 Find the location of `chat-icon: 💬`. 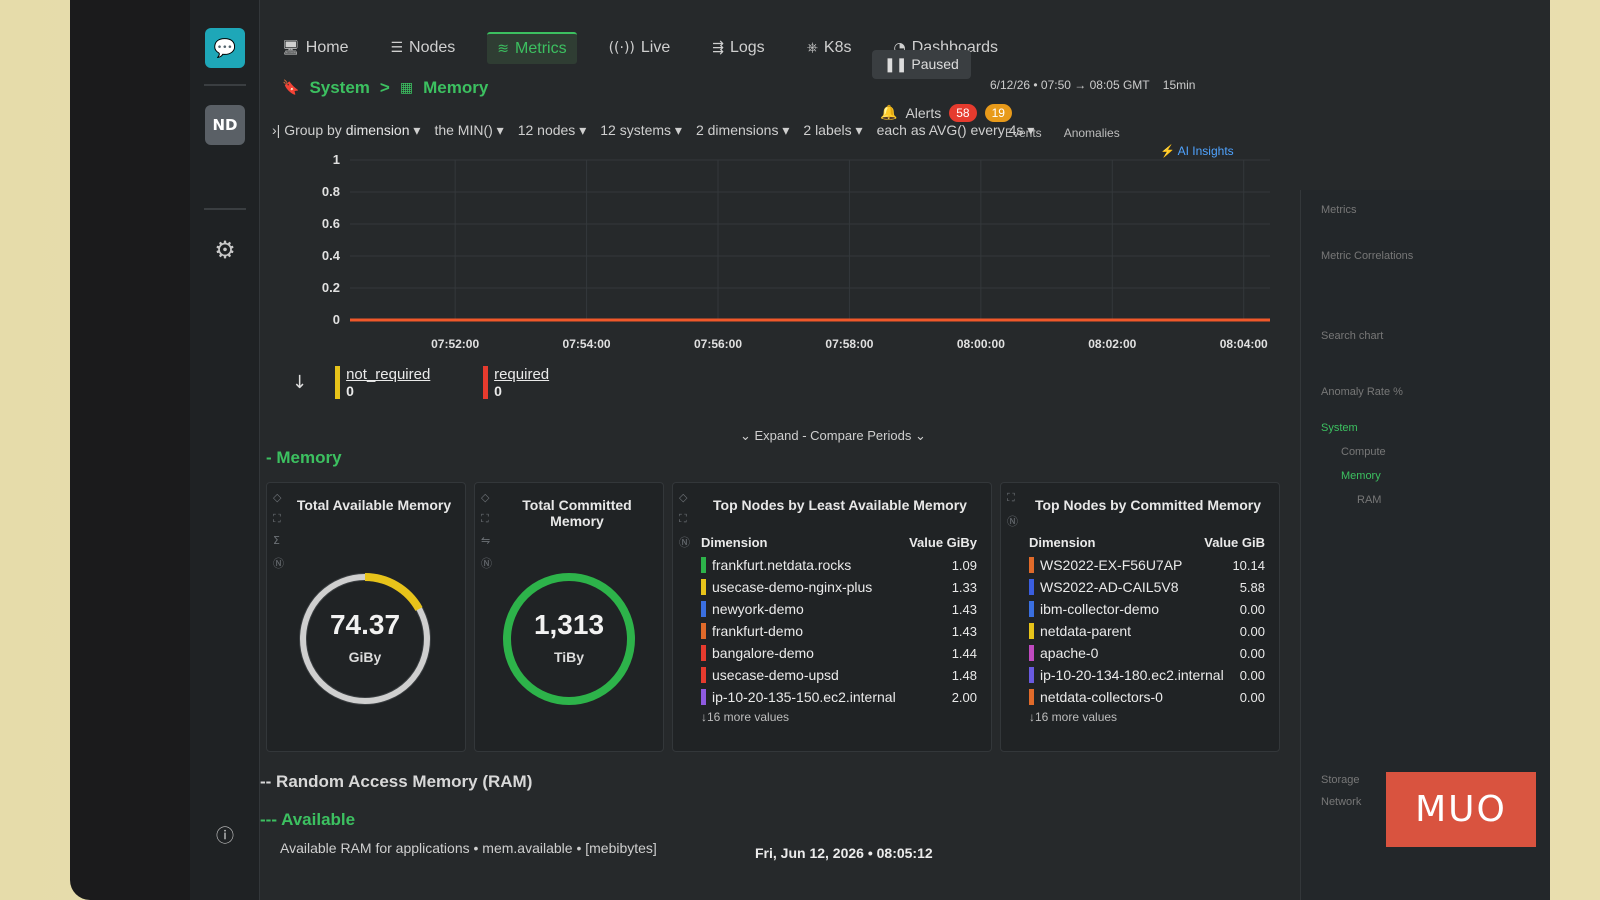

chat-icon: 💬 is located at coordinates (225, 48).